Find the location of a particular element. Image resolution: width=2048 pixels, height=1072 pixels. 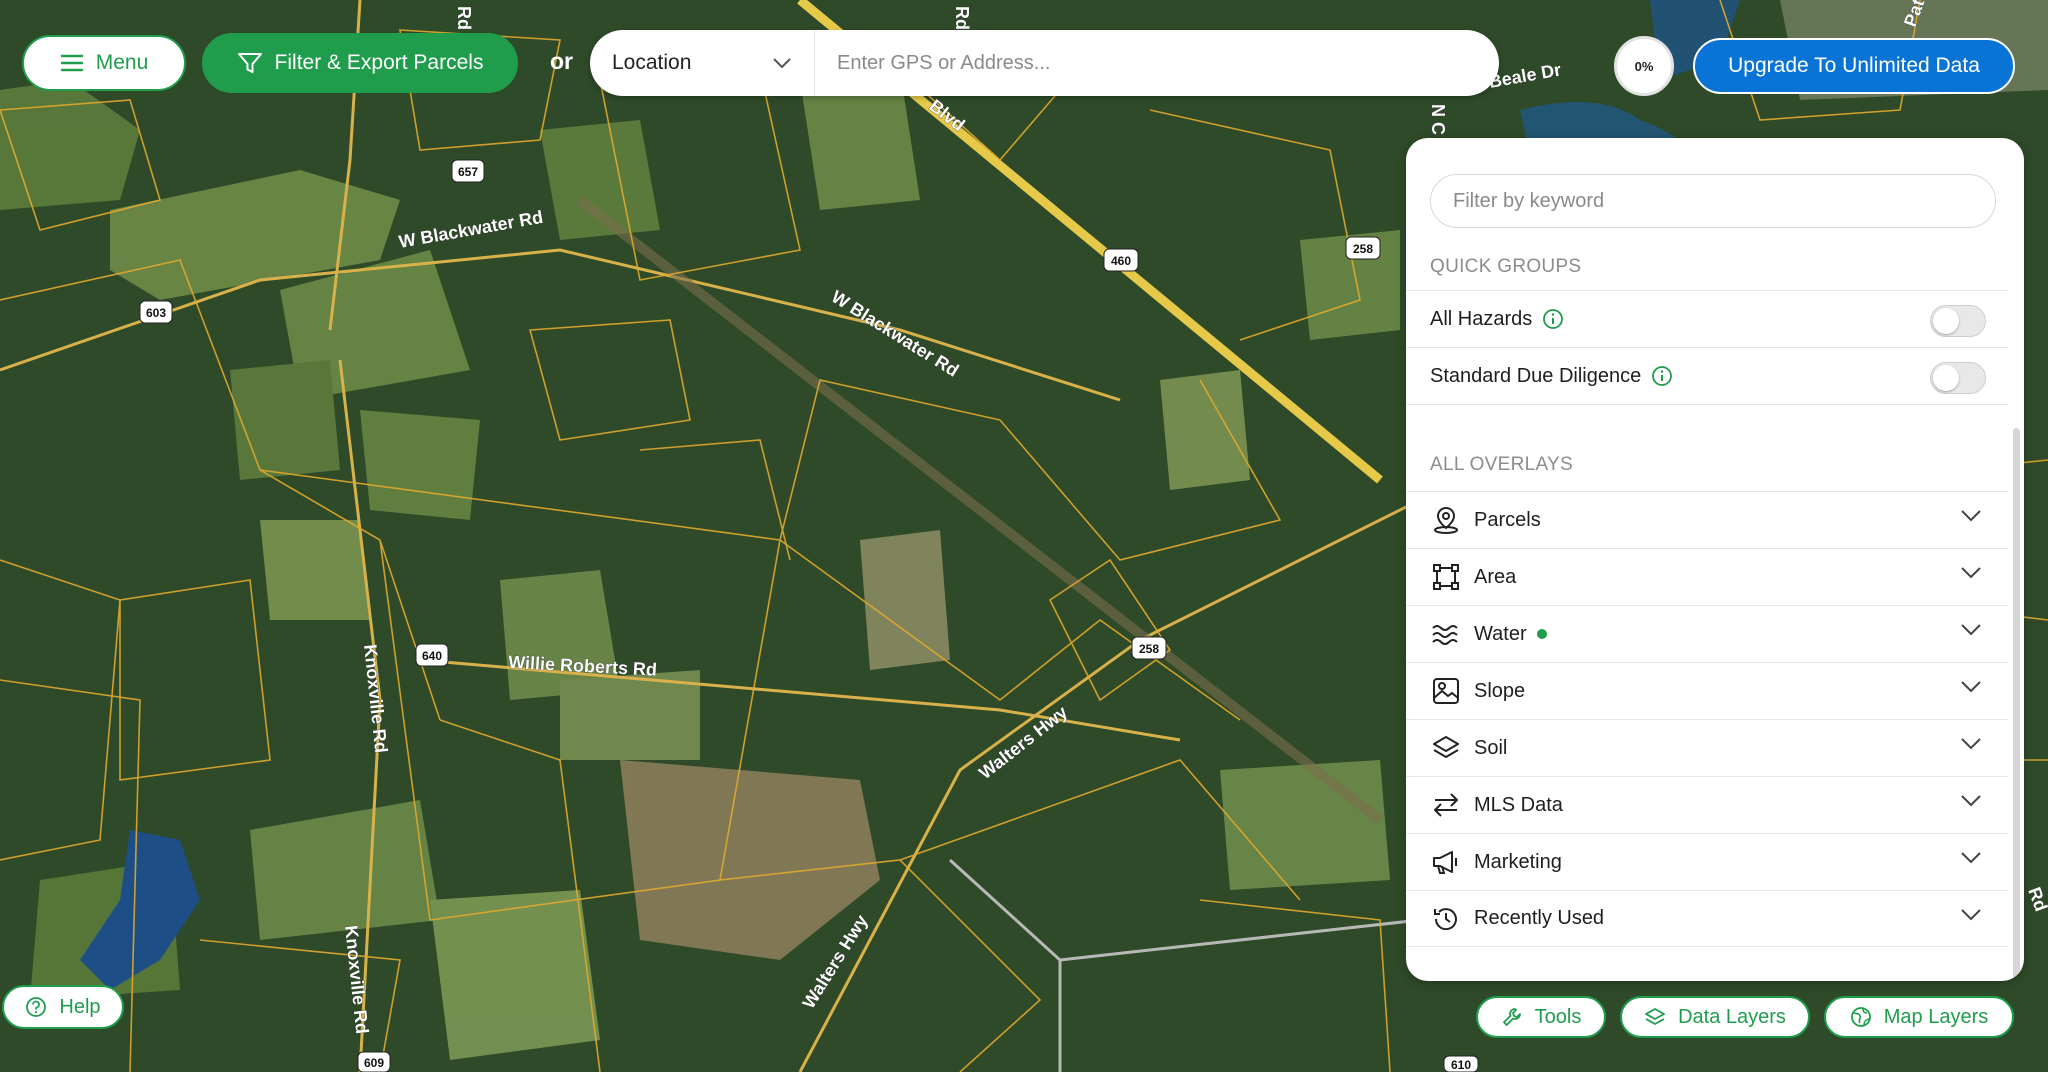

usage-progress-label: 0% is located at coordinates (1644, 66).